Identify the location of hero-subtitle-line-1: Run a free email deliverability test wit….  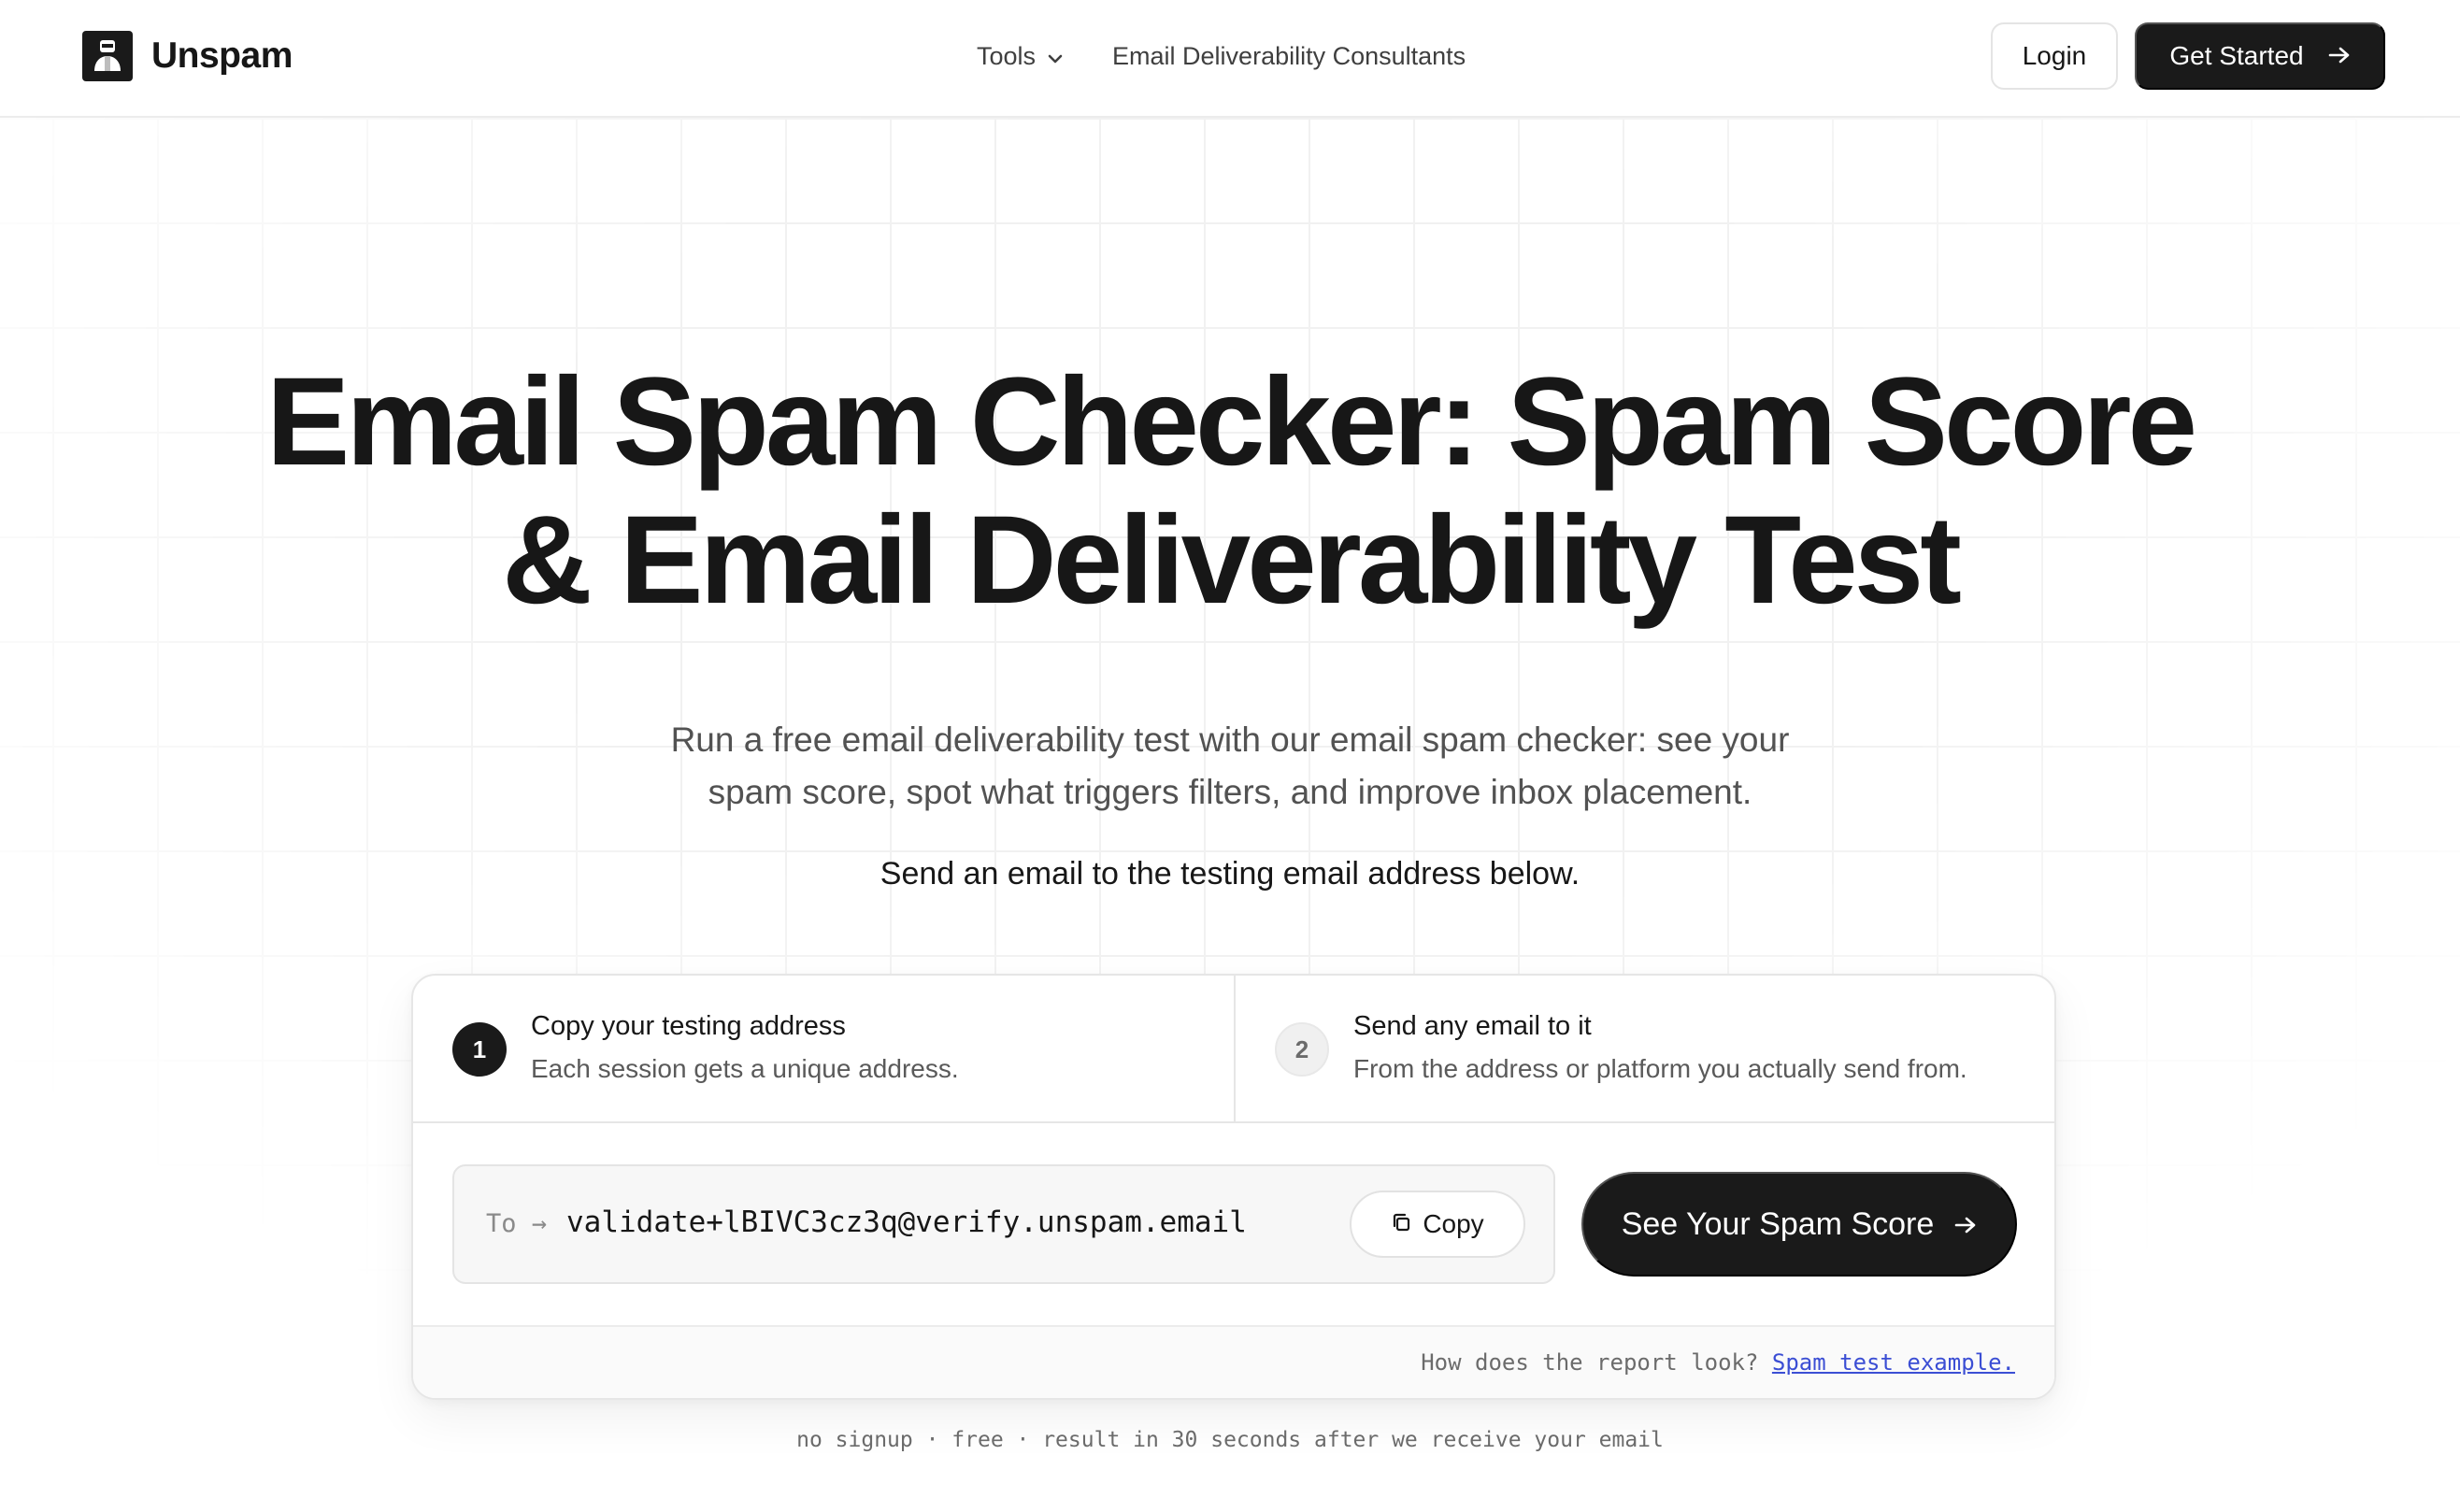
(1230, 739).